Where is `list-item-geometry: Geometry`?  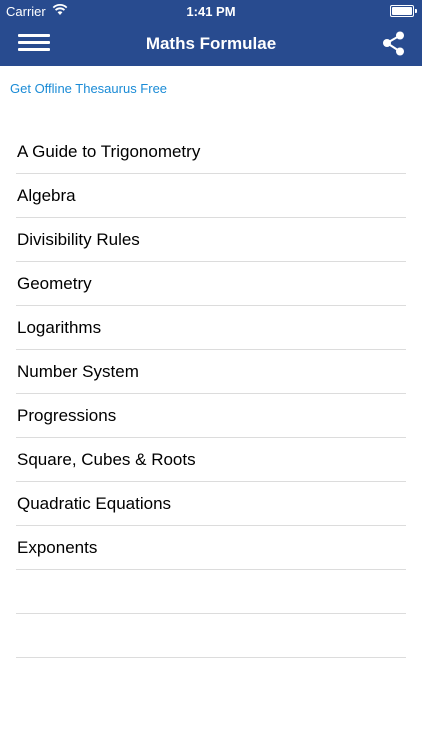 list-item-geometry: Geometry is located at coordinates (211, 284).